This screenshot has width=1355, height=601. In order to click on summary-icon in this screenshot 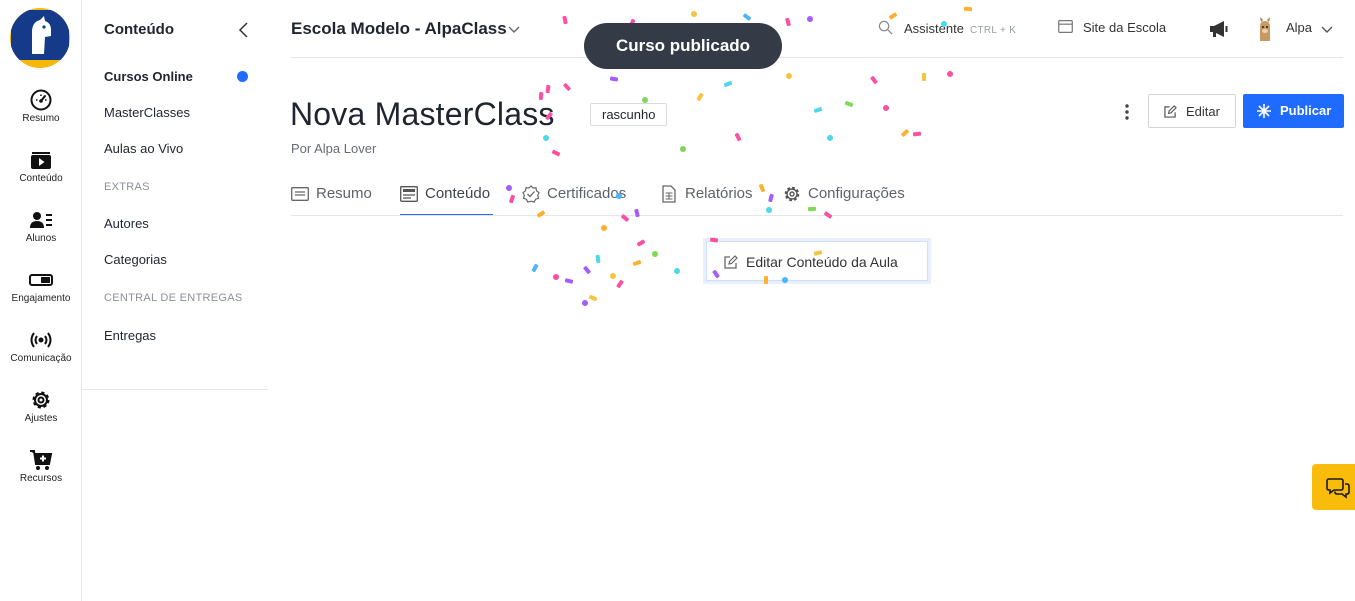, I will do `click(300, 194)`.